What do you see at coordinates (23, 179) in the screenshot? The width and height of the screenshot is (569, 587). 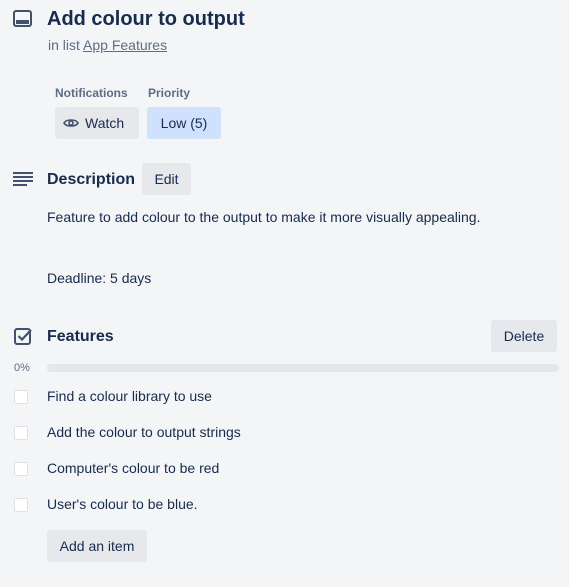 I see `description-lines-icon` at bounding box center [23, 179].